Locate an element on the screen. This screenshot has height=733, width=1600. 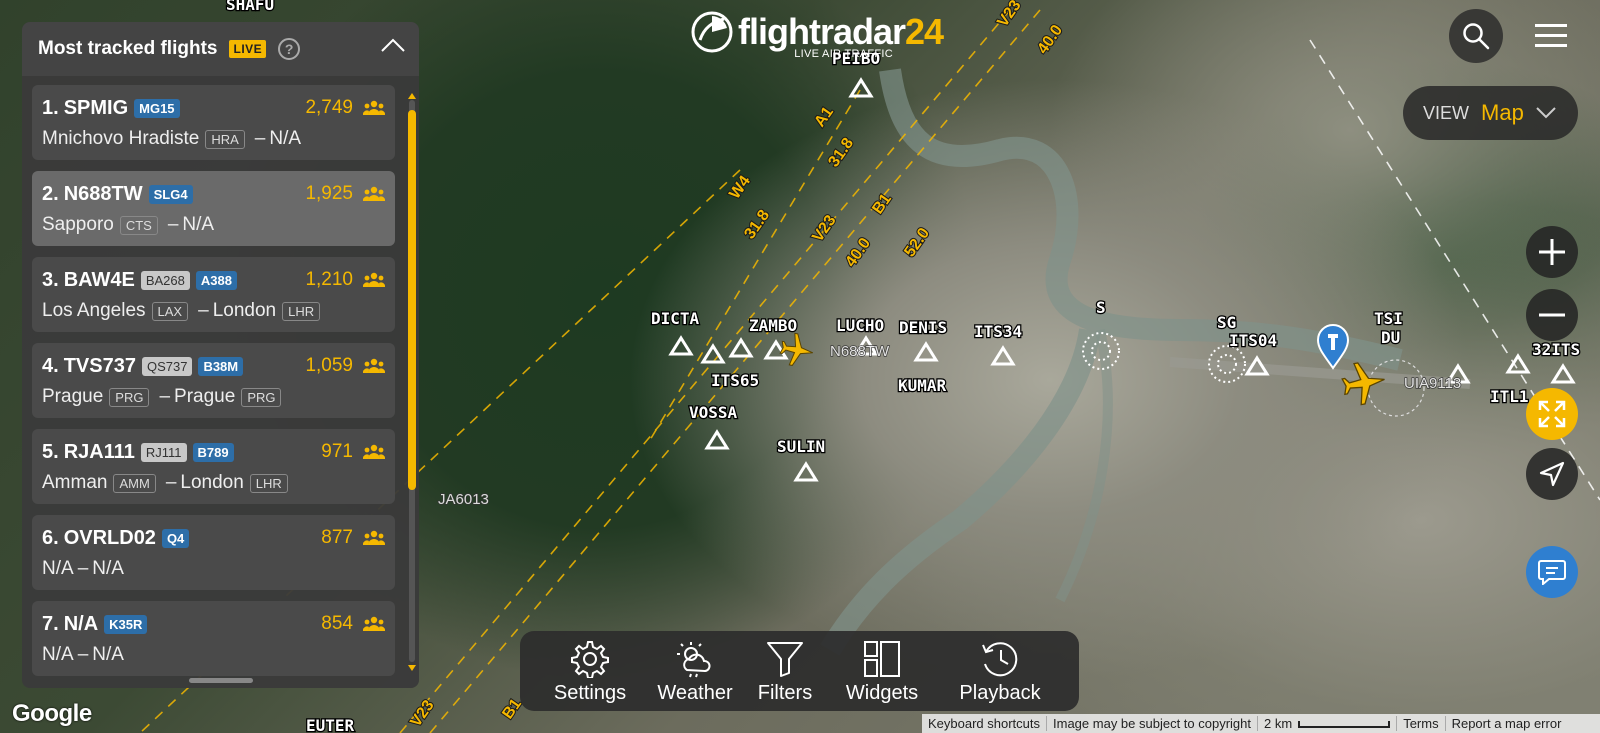
waypoint-label: EUTER is located at coordinates (330, 724).